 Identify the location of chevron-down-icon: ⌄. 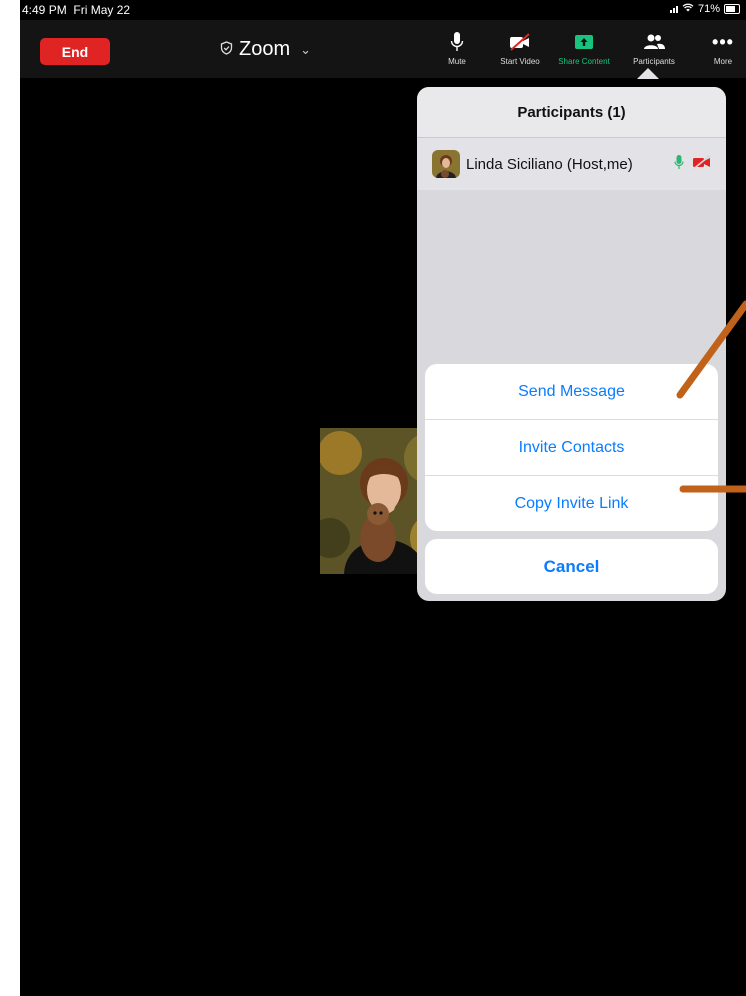
(306, 49).